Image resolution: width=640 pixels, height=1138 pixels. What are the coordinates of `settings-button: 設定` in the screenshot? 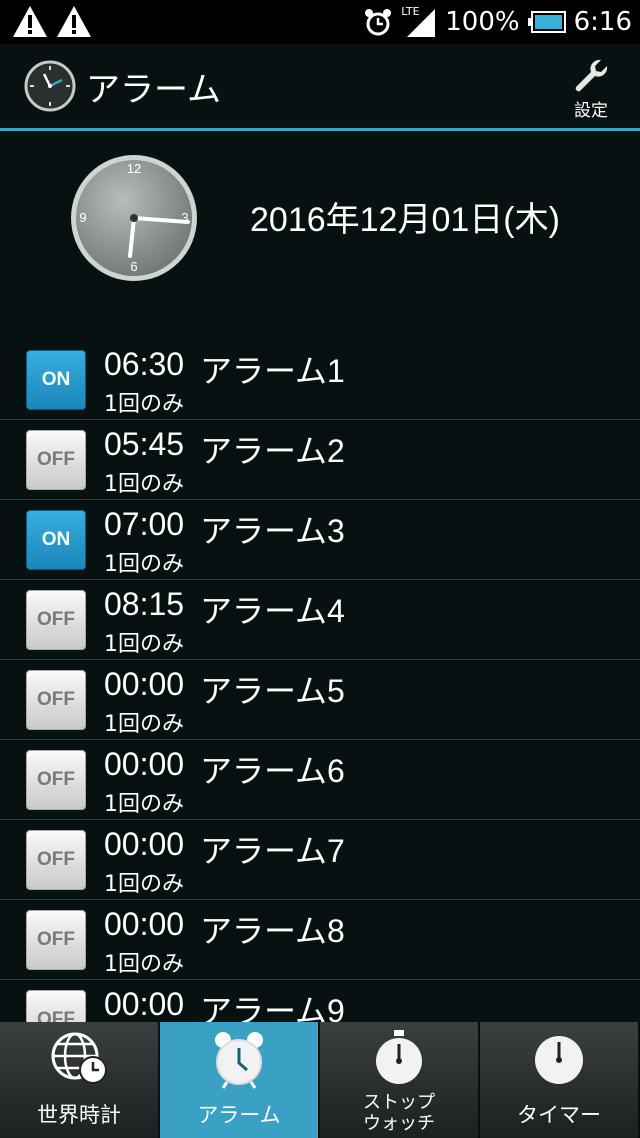 It's located at (591, 88).